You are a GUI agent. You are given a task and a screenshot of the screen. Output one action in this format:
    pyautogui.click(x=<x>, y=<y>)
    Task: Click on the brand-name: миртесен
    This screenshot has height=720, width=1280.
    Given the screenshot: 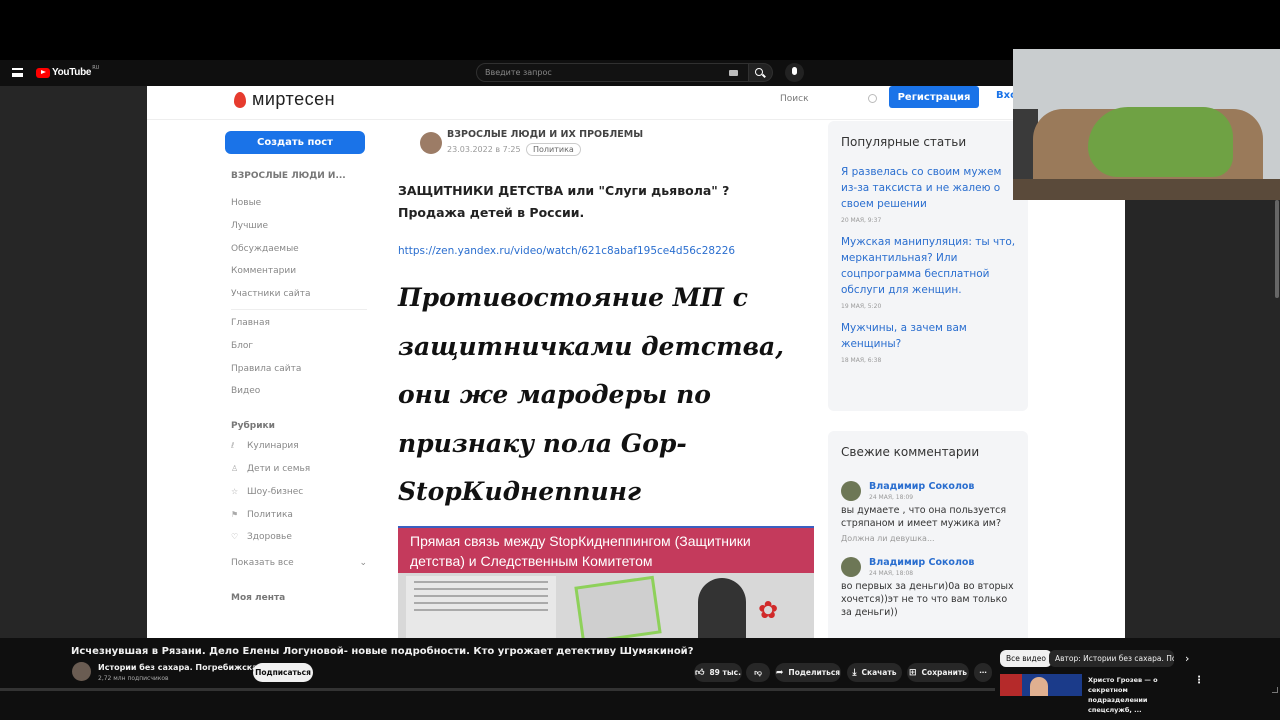 What is the action you would take?
    pyautogui.click(x=294, y=99)
    